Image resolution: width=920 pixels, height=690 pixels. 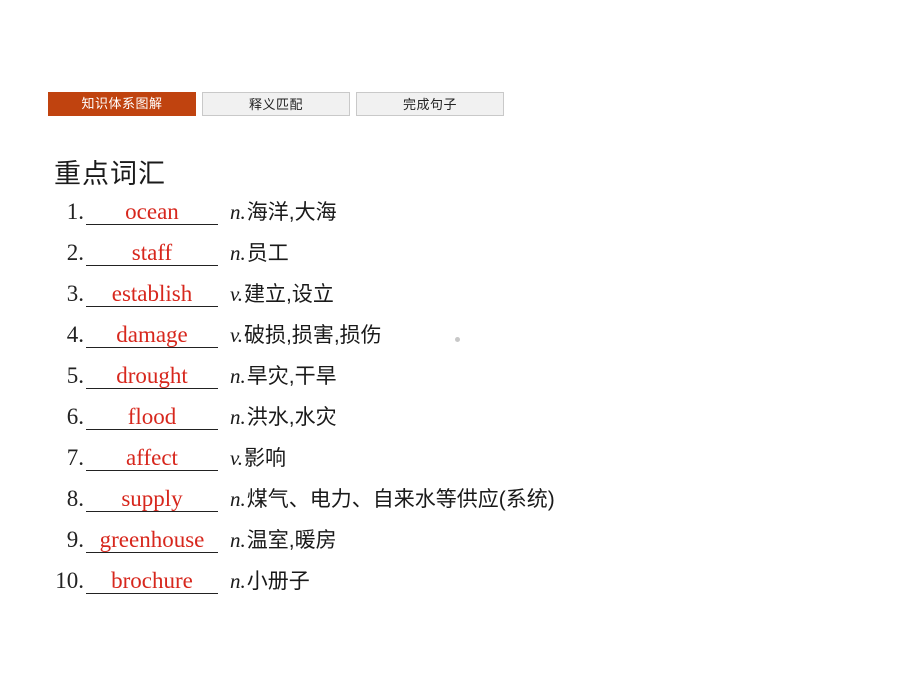 I want to click on list-item: 1. ocean n.海洋,大海, so click(x=464, y=216).